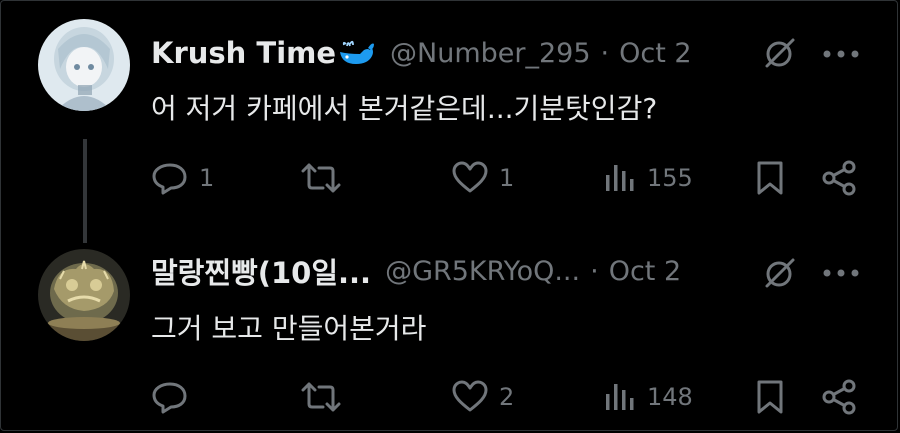 The width and height of the screenshot is (900, 433). What do you see at coordinates (404, 108) in the screenshot?
I see `tweet-text: 어 저거 카페에서 본거같은데...기분탓인감?` at bounding box center [404, 108].